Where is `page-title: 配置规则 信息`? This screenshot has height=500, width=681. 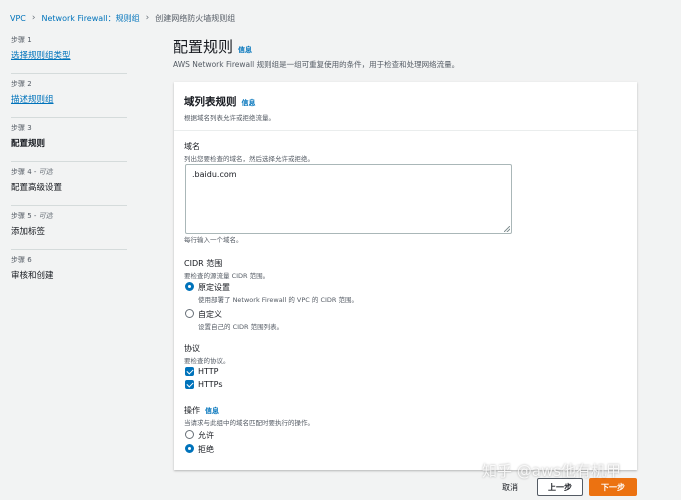 page-title: 配置规则 信息 is located at coordinates (213, 47).